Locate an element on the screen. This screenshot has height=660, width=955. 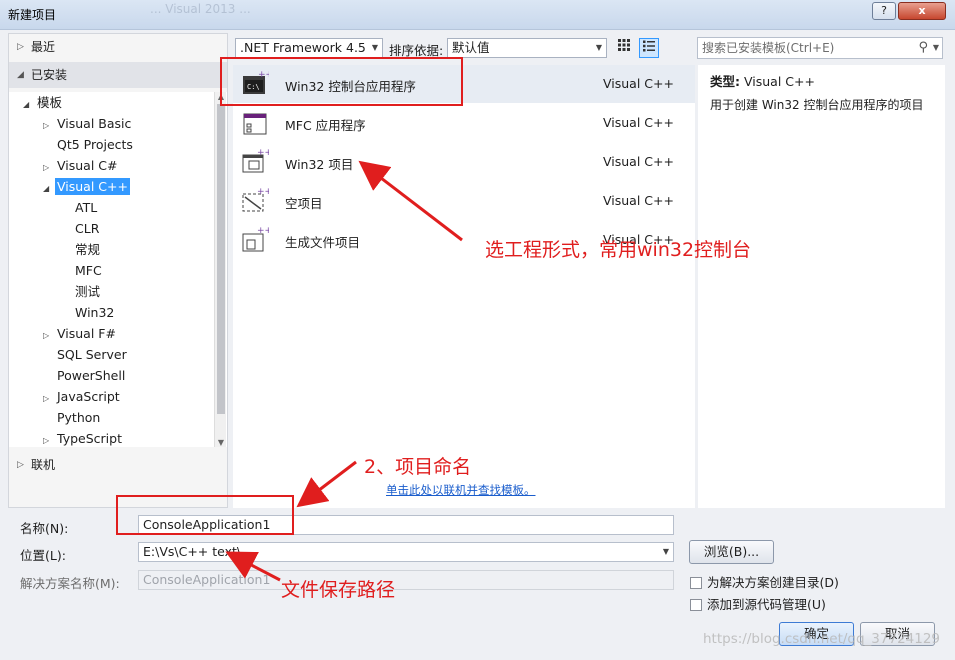
watermark: https://blog.csdn.net/qq_37724129 is located at coordinates (822, 639).